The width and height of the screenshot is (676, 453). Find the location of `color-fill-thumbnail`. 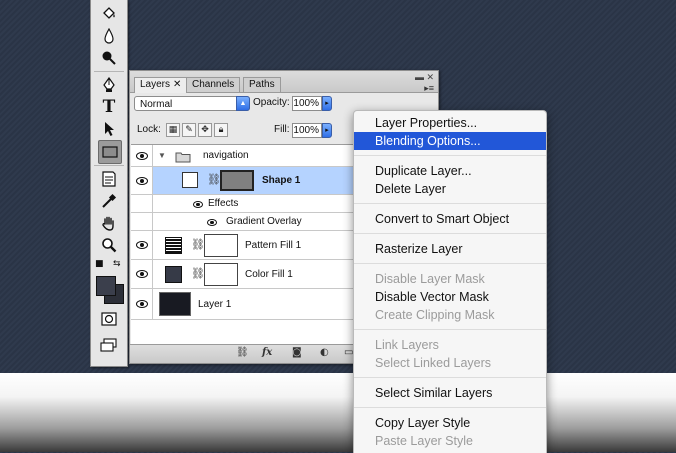

color-fill-thumbnail is located at coordinates (173, 274).